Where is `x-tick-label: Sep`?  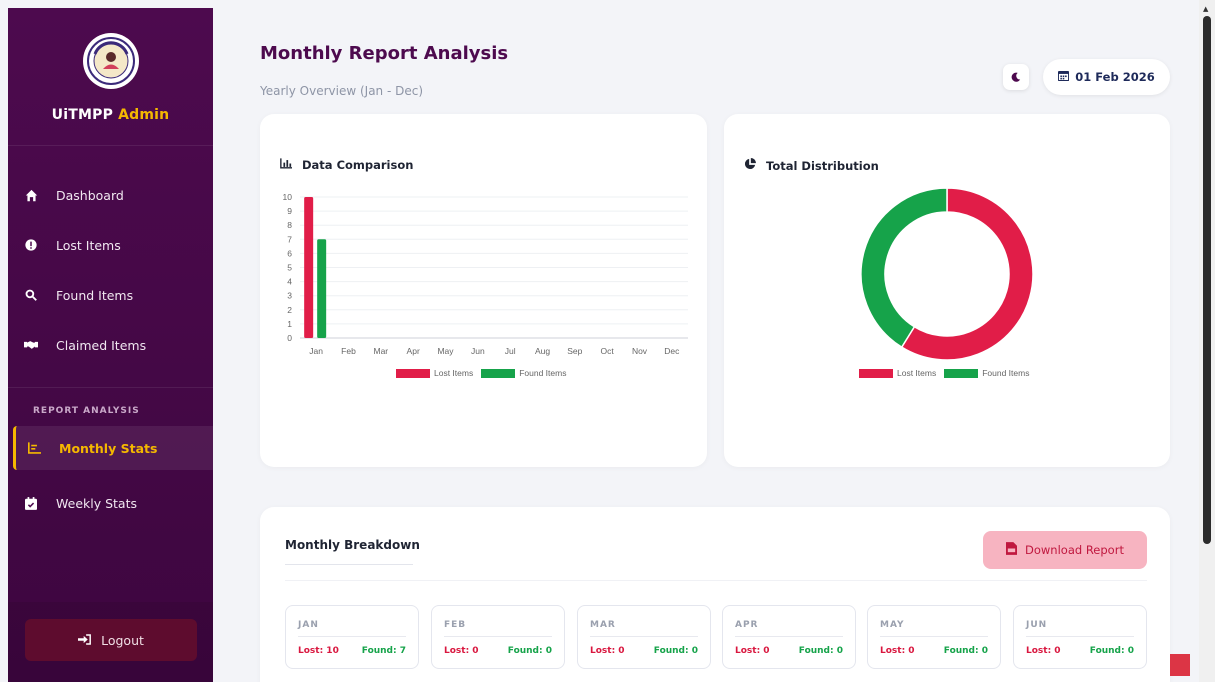 x-tick-label: Sep is located at coordinates (574, 351).